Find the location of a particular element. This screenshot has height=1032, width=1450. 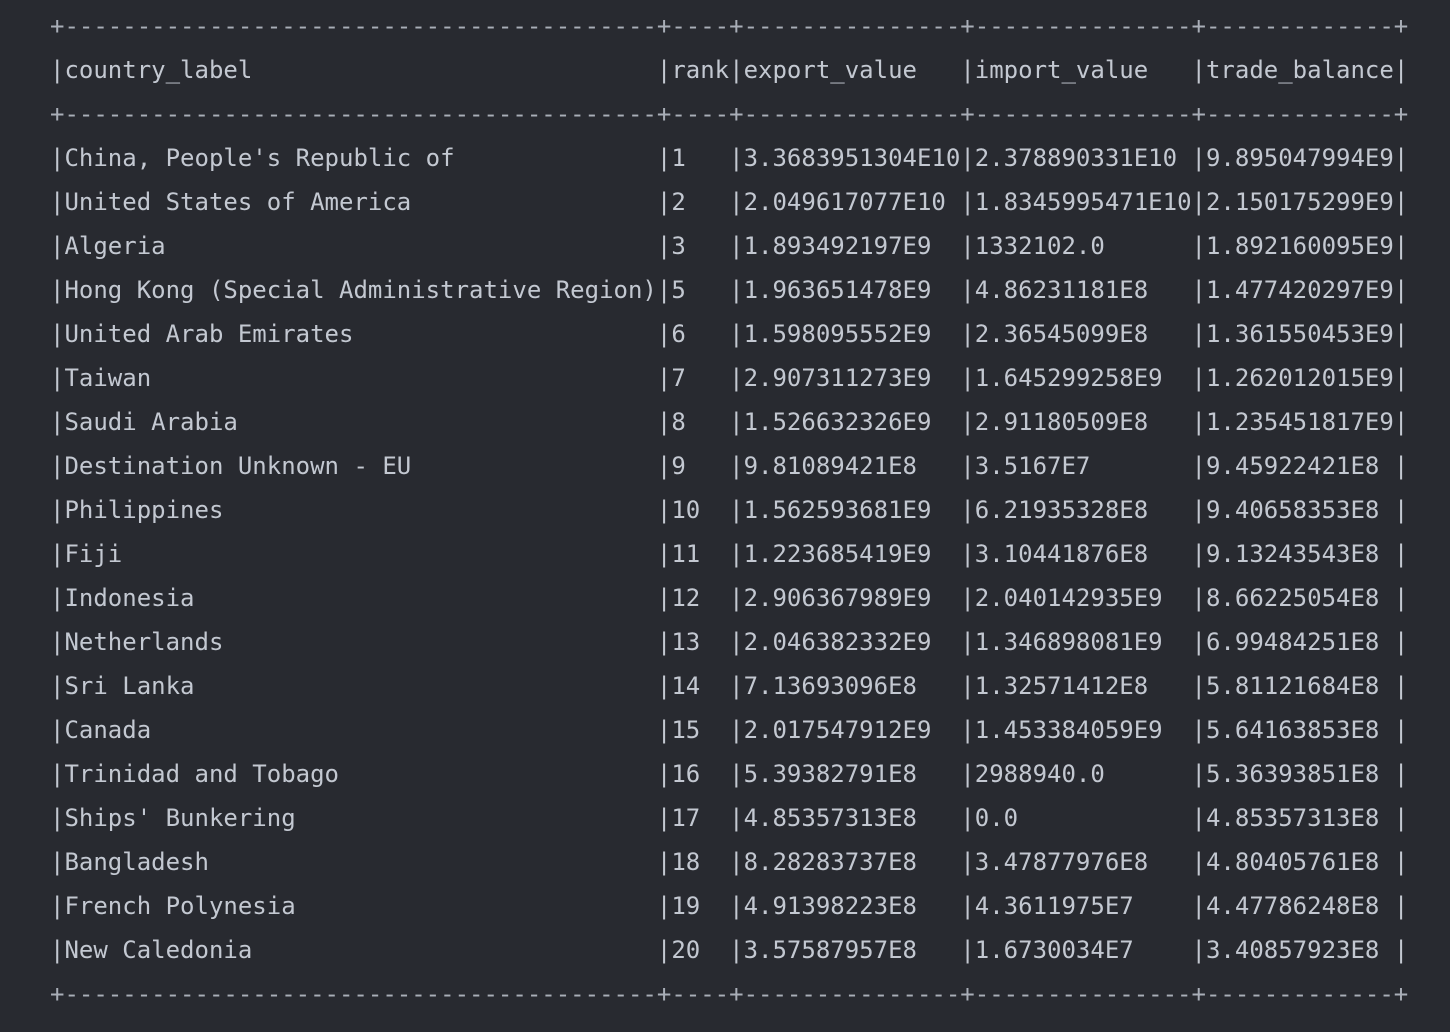

cell-country-label: United Arab Emirates is located at coordinates (360, 334).